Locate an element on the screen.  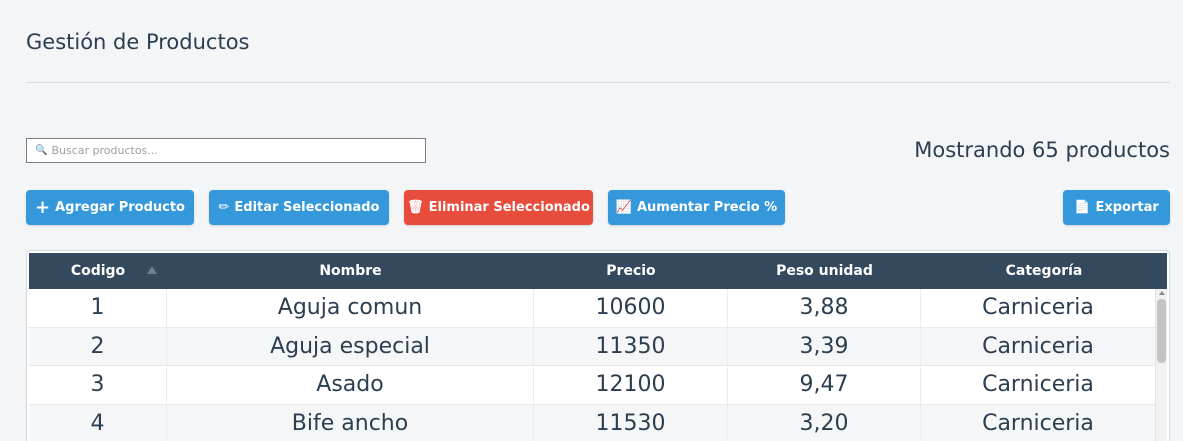
product-count-label: Mostrando 65 productos is located at coordinates (1042, 150).